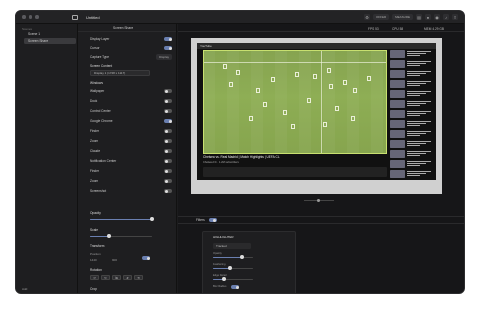  What do you see at coordinates (97, 246) in the screenshot?
I see `transform-label: Transform` at bounding box center [97, 246].